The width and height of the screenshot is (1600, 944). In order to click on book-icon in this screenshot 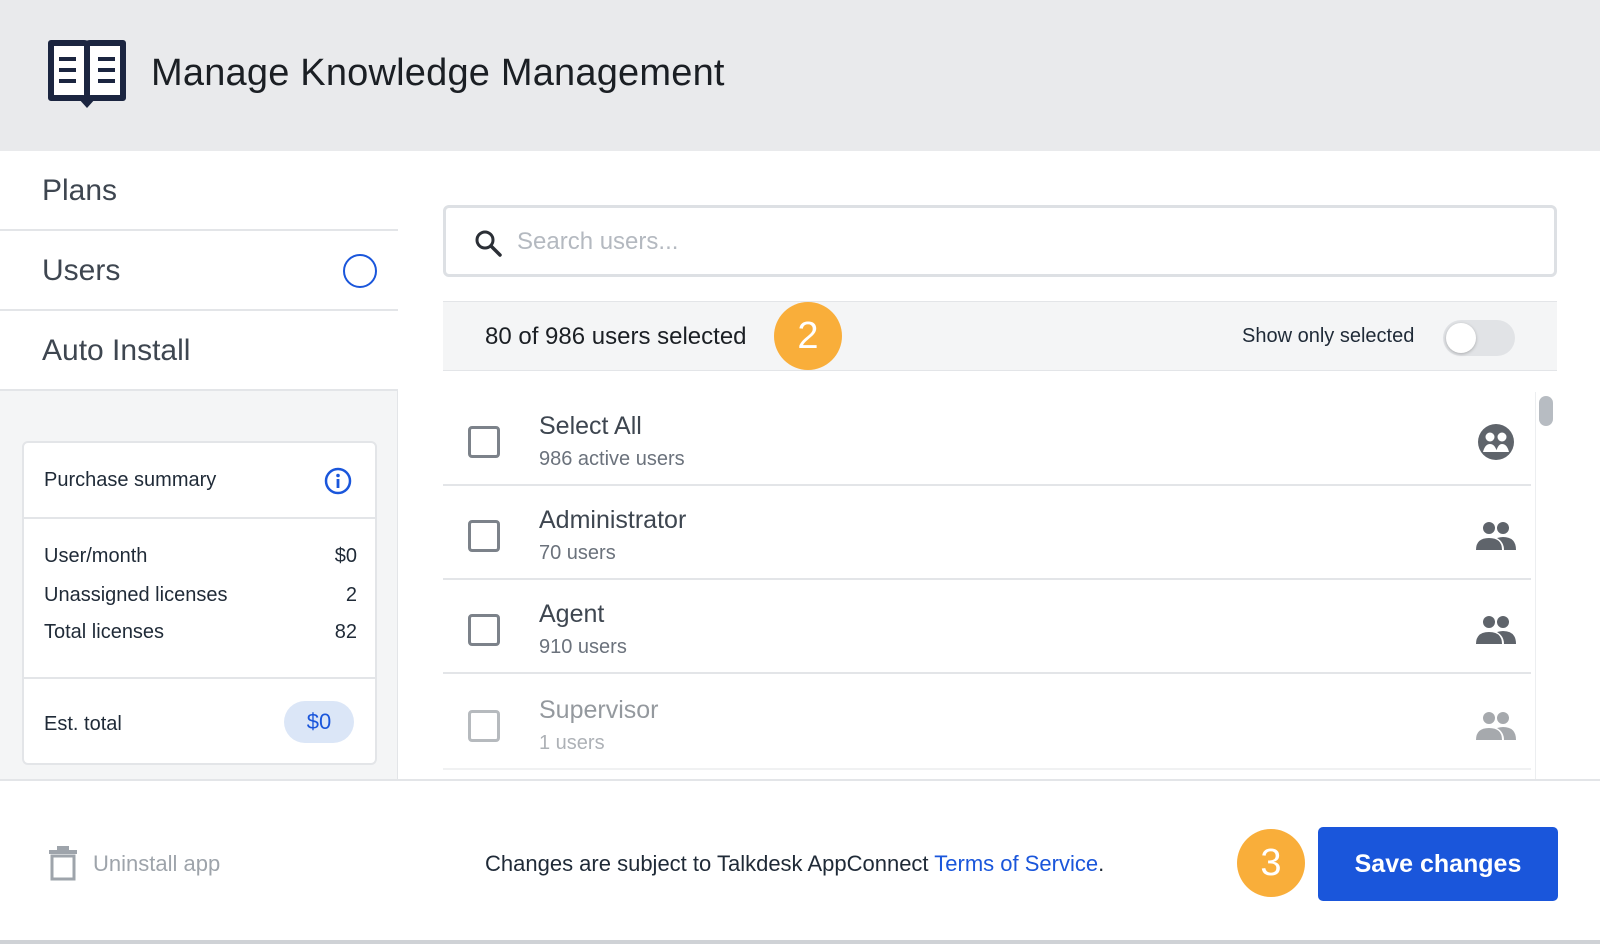, I will do `click(87, 74)`.